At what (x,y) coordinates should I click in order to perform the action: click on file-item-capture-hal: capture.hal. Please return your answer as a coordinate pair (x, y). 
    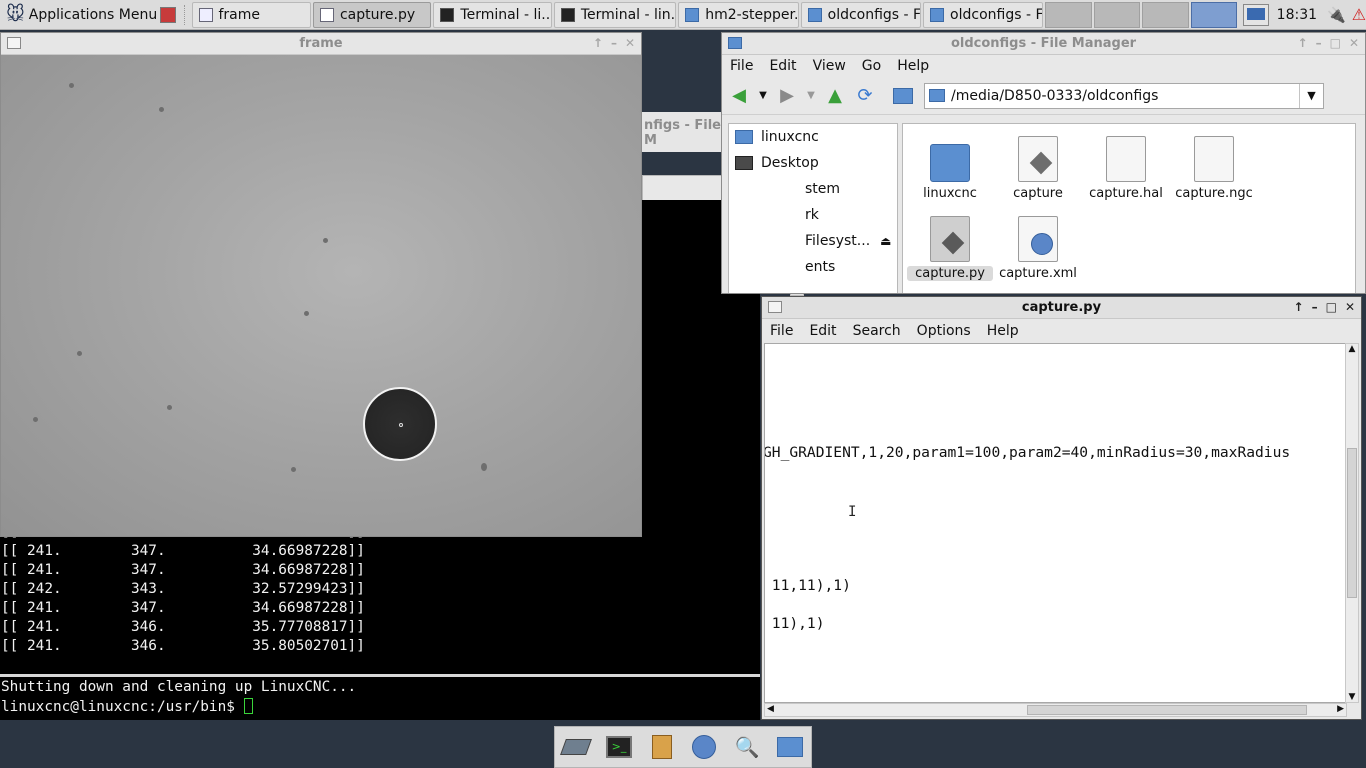
    Looking at the image, I should click on (1126, 168).